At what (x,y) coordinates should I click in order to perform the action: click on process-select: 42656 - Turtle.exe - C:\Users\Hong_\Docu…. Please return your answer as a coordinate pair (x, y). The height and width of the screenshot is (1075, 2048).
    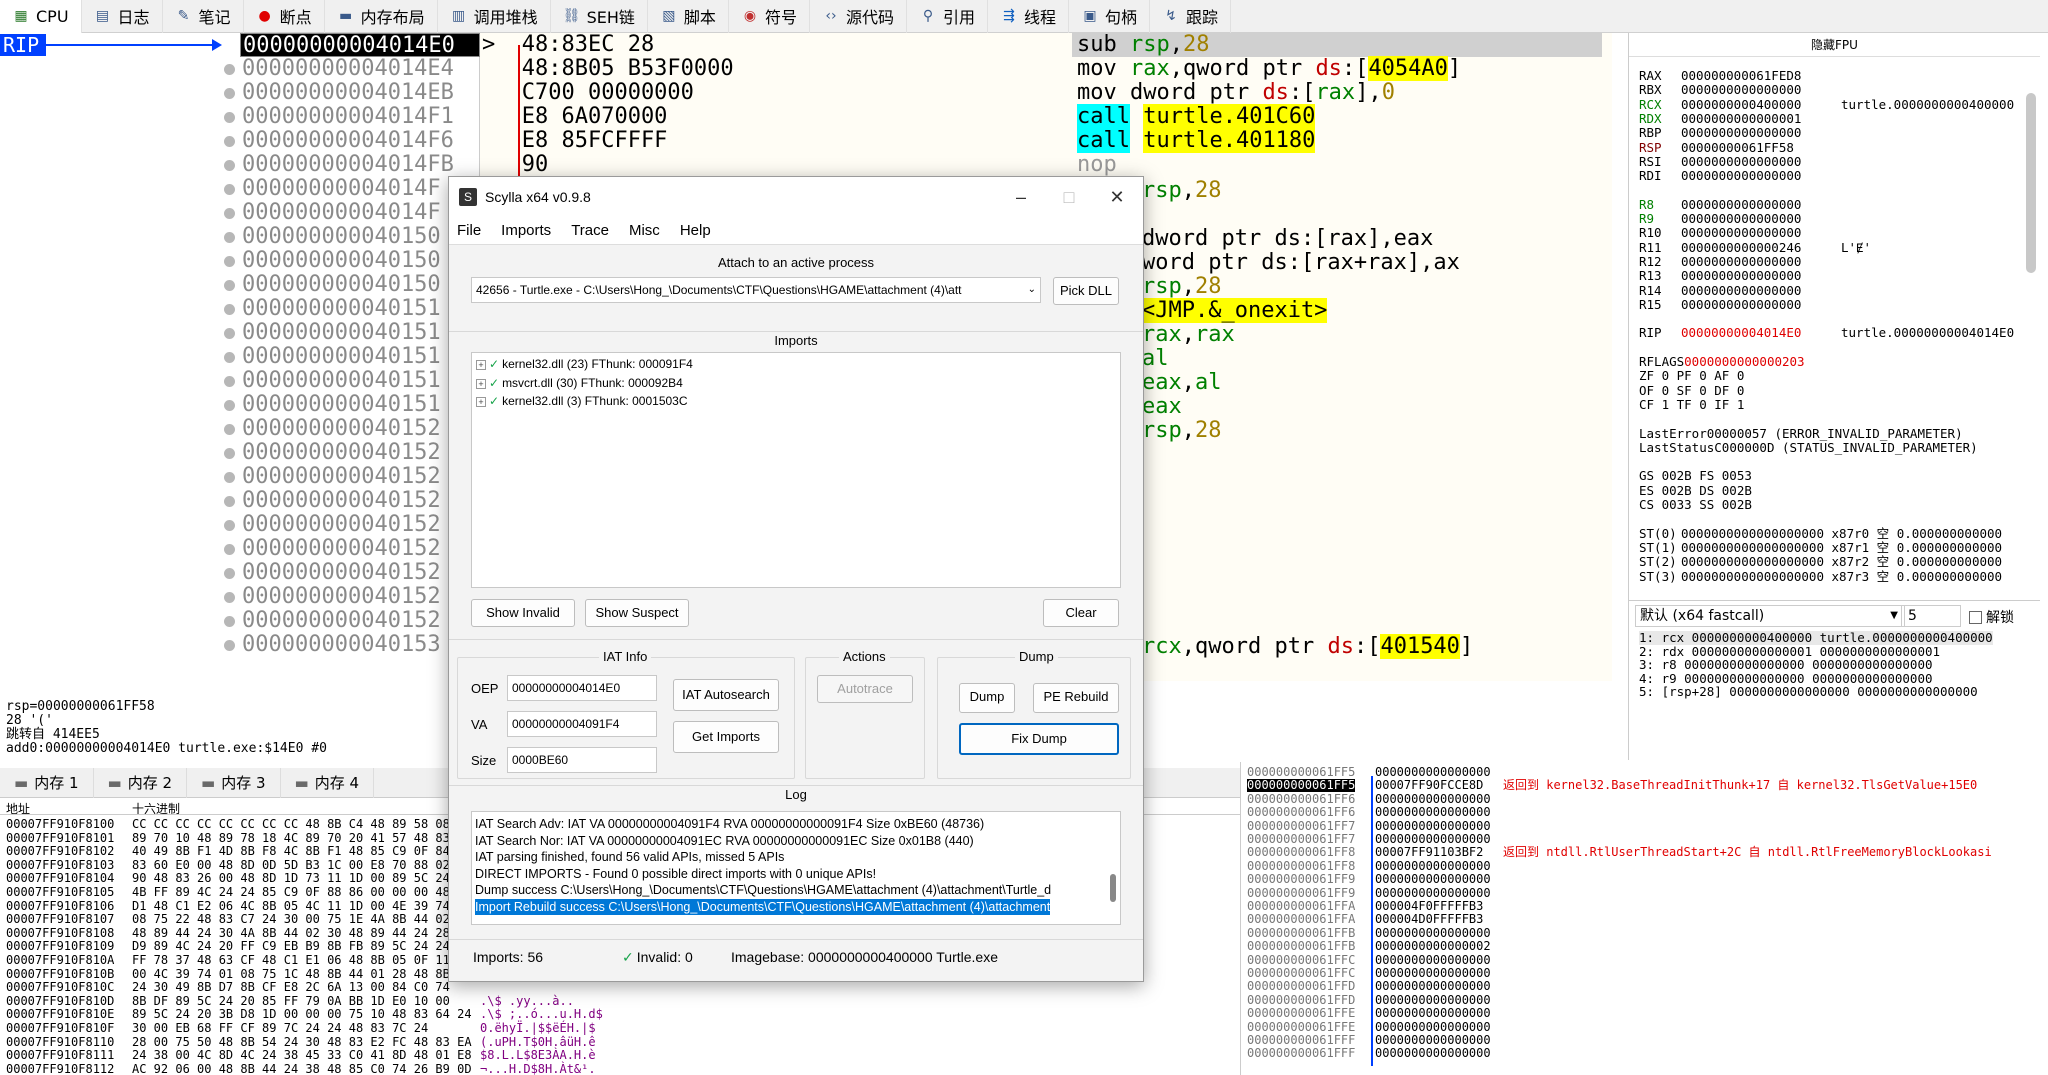
    Looking at the image, I should click on (756, 290).